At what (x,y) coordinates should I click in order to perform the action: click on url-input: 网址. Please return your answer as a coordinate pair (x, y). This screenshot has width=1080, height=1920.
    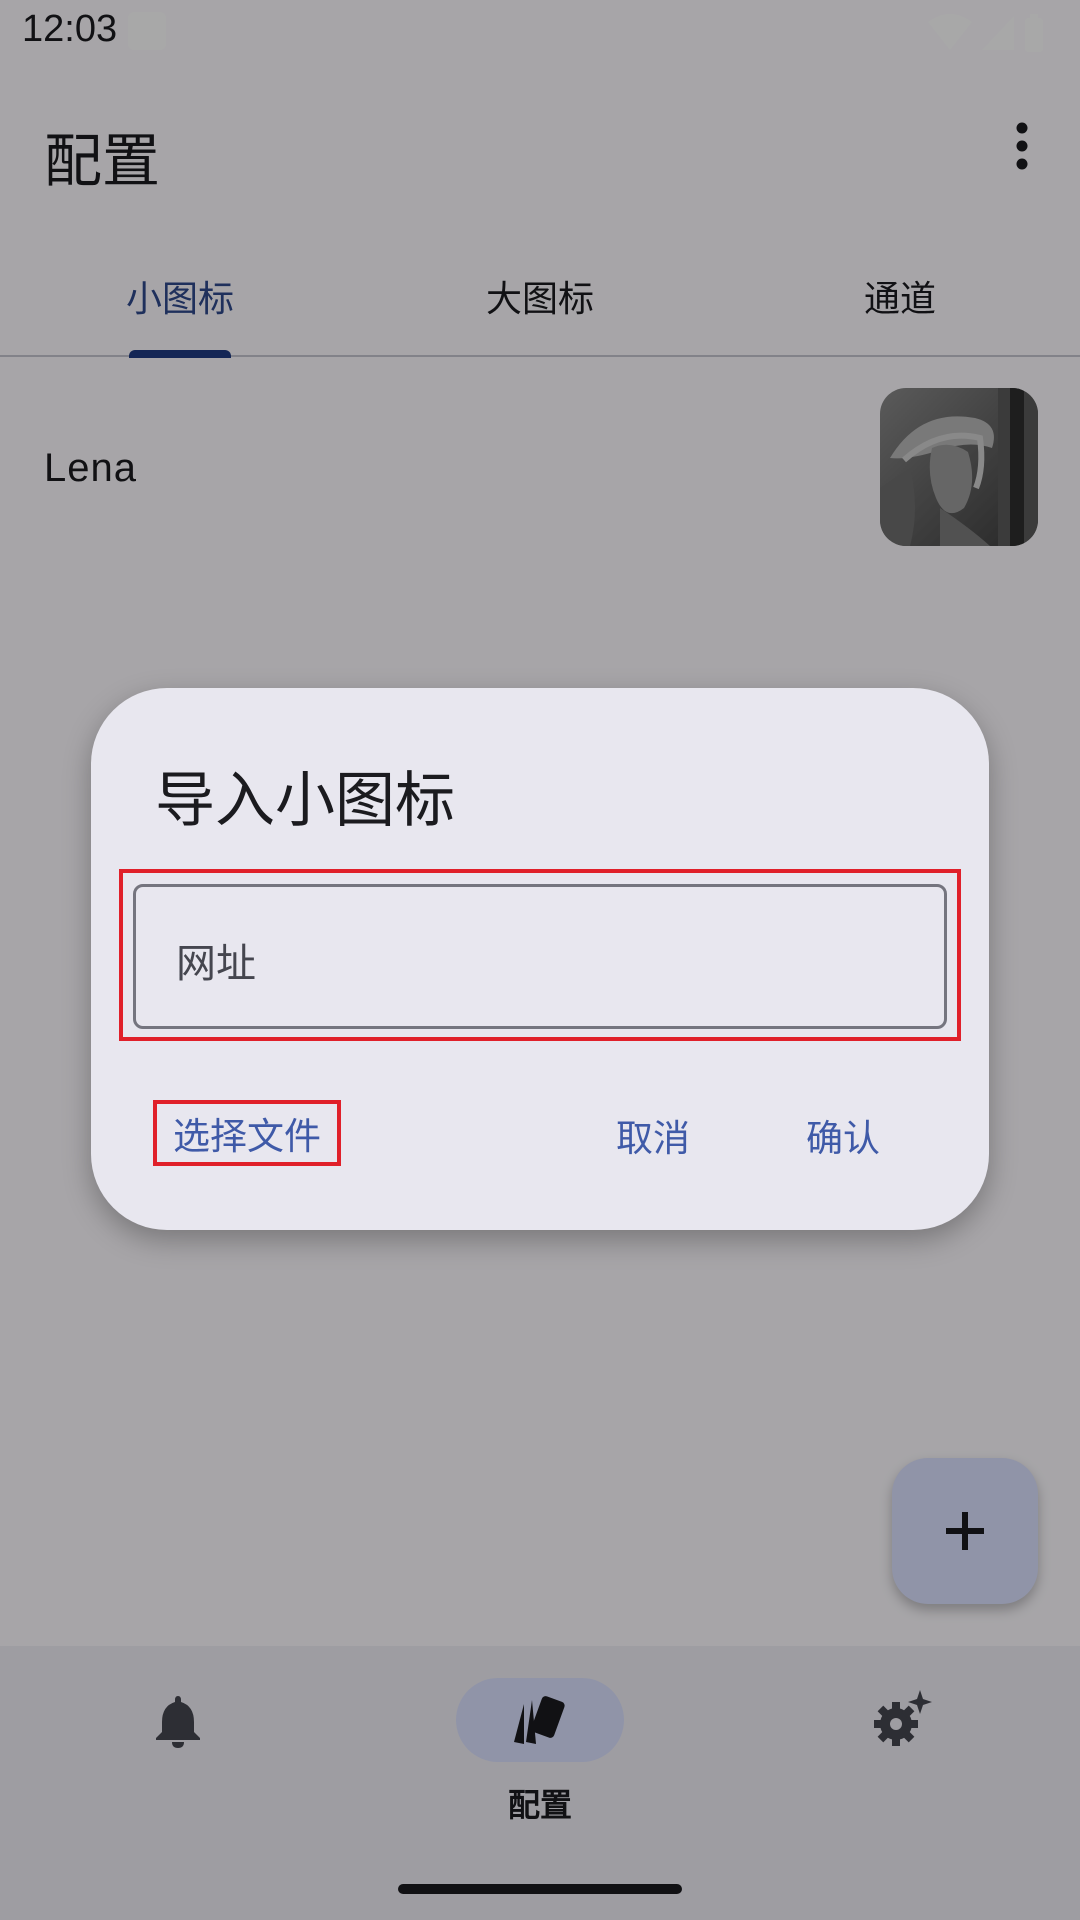
    Looking at the image, I should click on (540, 956).